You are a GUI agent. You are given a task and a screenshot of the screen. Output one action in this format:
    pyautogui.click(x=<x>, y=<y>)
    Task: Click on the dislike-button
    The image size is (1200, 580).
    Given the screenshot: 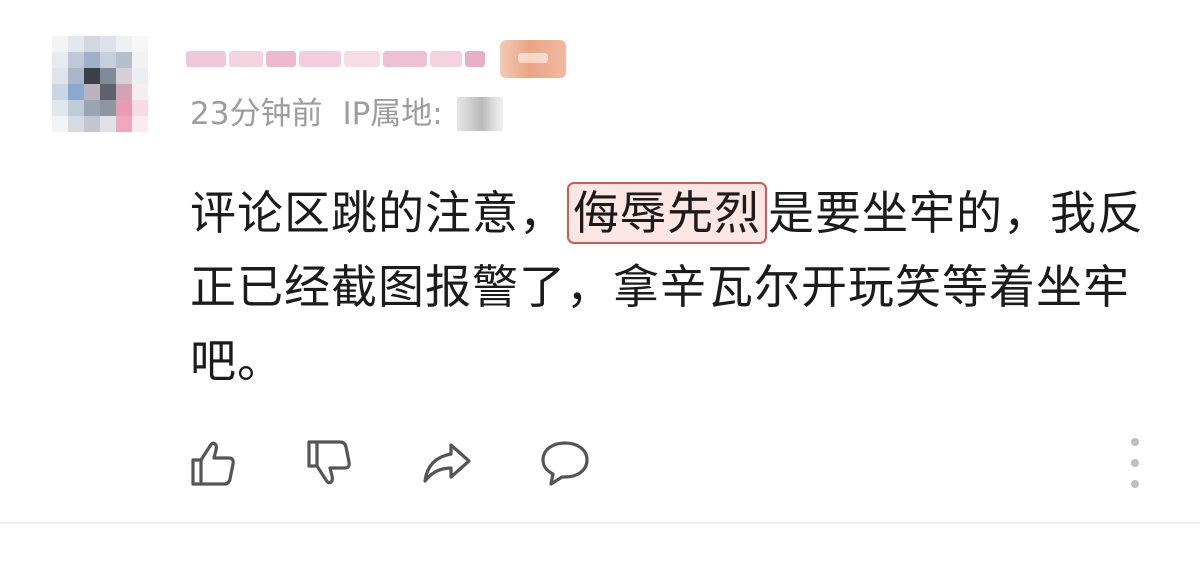 What is the action you would take?
    pyautogui.click(x=329, y=463)
    